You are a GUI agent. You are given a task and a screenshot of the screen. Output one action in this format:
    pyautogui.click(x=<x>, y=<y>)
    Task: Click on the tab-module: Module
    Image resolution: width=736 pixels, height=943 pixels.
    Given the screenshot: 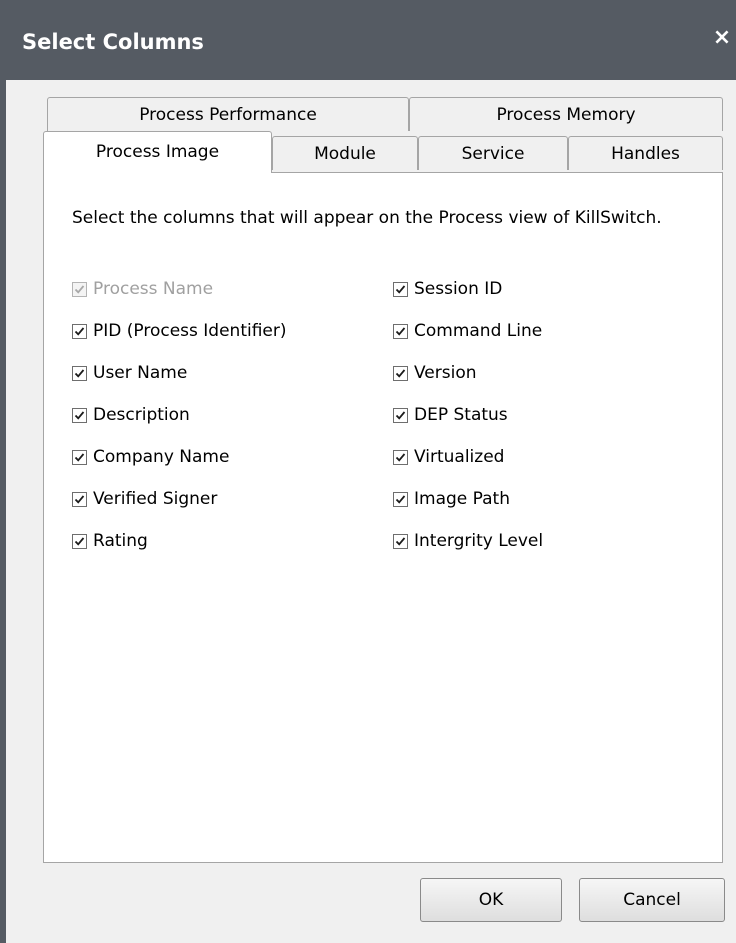 What is the action you would take?
    pyautogui.click(x=345, y=153)
    